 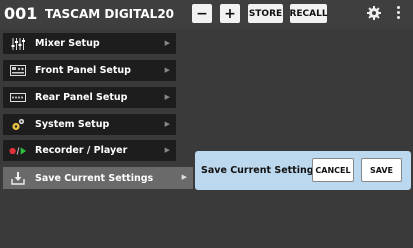 I want to click on menu-item-label: Recorder / Player, so click(x=81, y=150).